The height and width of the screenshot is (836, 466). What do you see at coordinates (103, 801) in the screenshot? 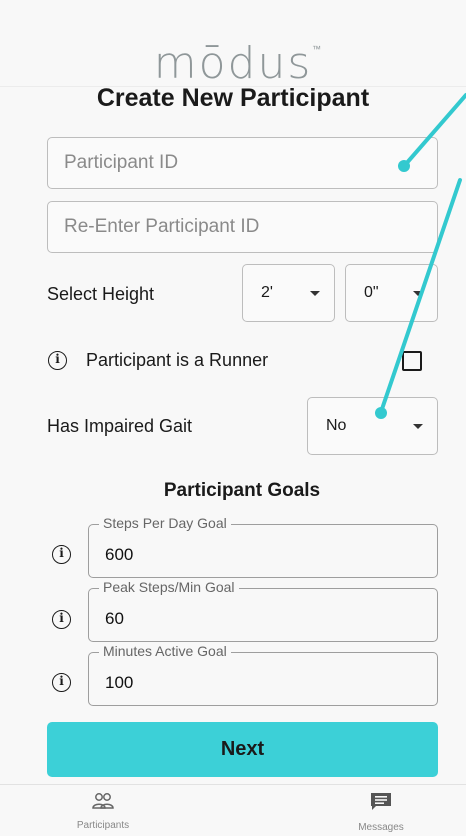
I see `people-icon` at bounding box center [103, 801].